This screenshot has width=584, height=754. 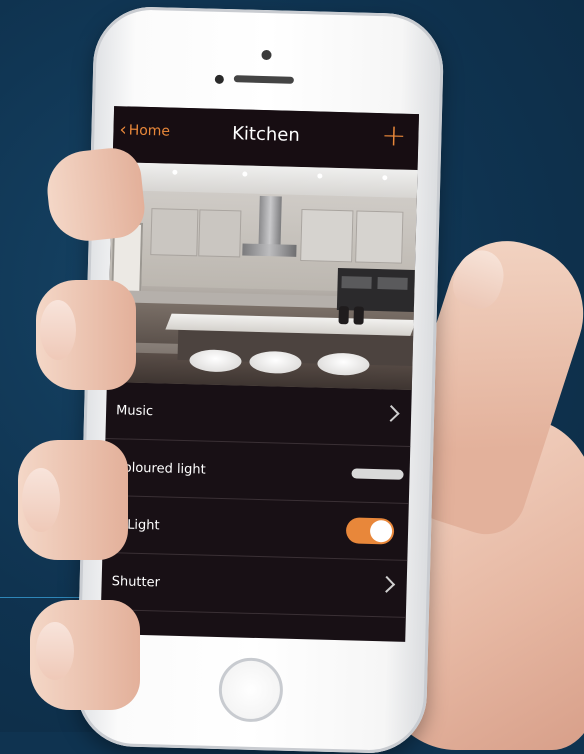 What do you see at coordinates (266, 55) in the screenshot?
I see `front-sensor` at bounding box center [266, 55].